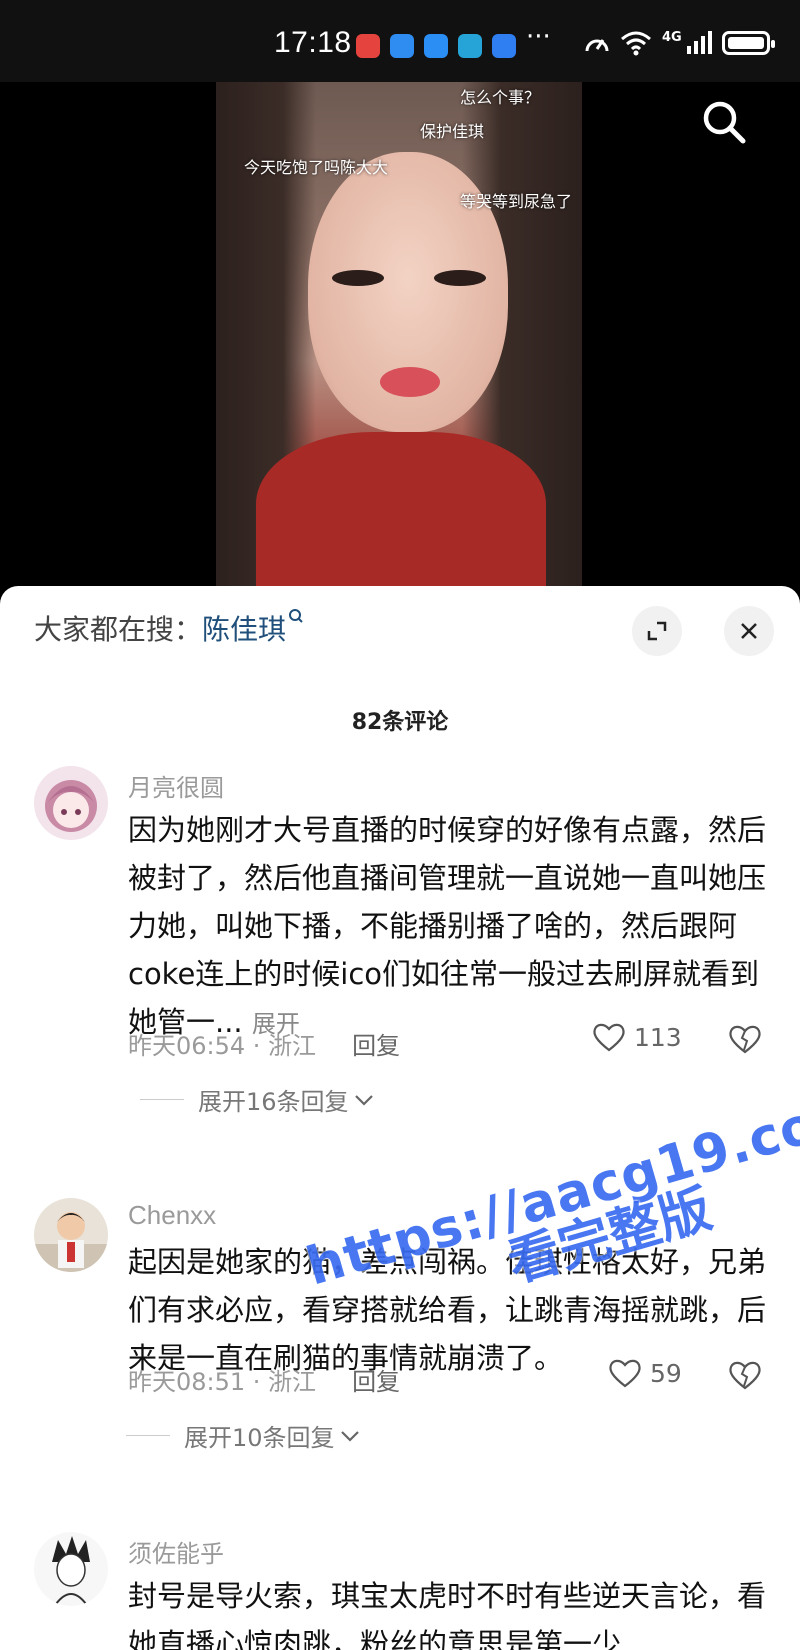 The height and width of the screenshot is (1650, 800). I want to click on boy-avatar-icon, so click(71, 1235).